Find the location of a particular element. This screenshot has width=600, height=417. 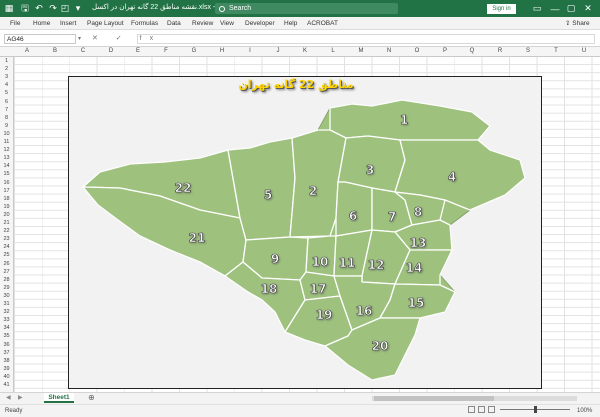

district-2-label: 2 is located at coordinates (313, 191).